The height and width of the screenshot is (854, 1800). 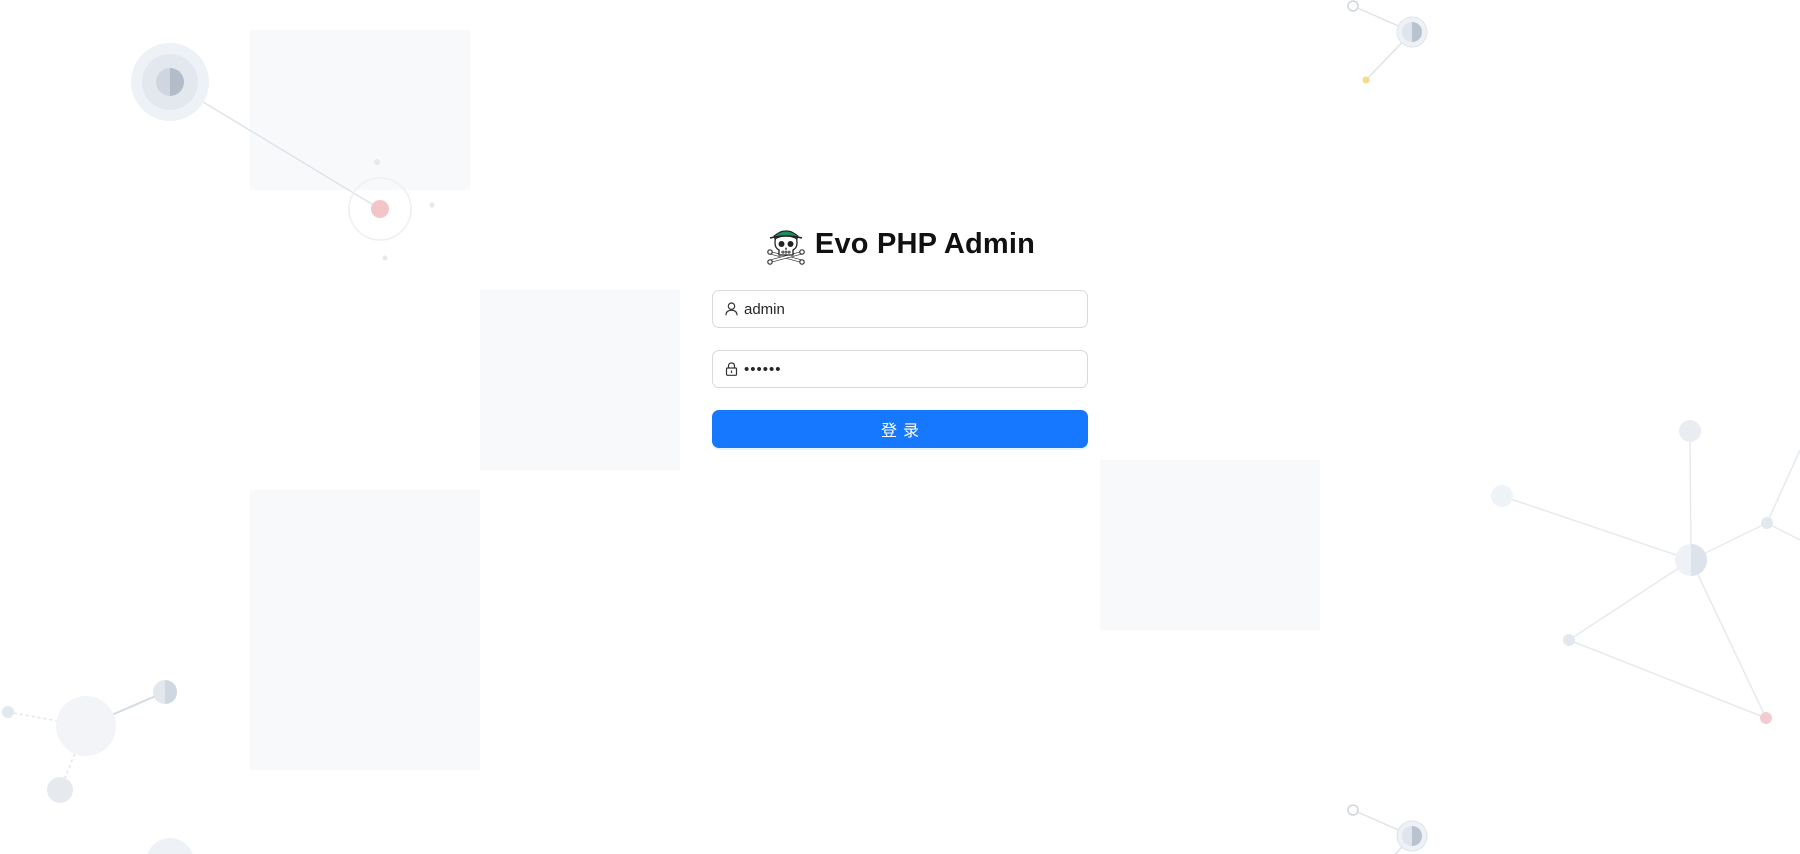 I want to click on username-input, so click(x=910, y=309).